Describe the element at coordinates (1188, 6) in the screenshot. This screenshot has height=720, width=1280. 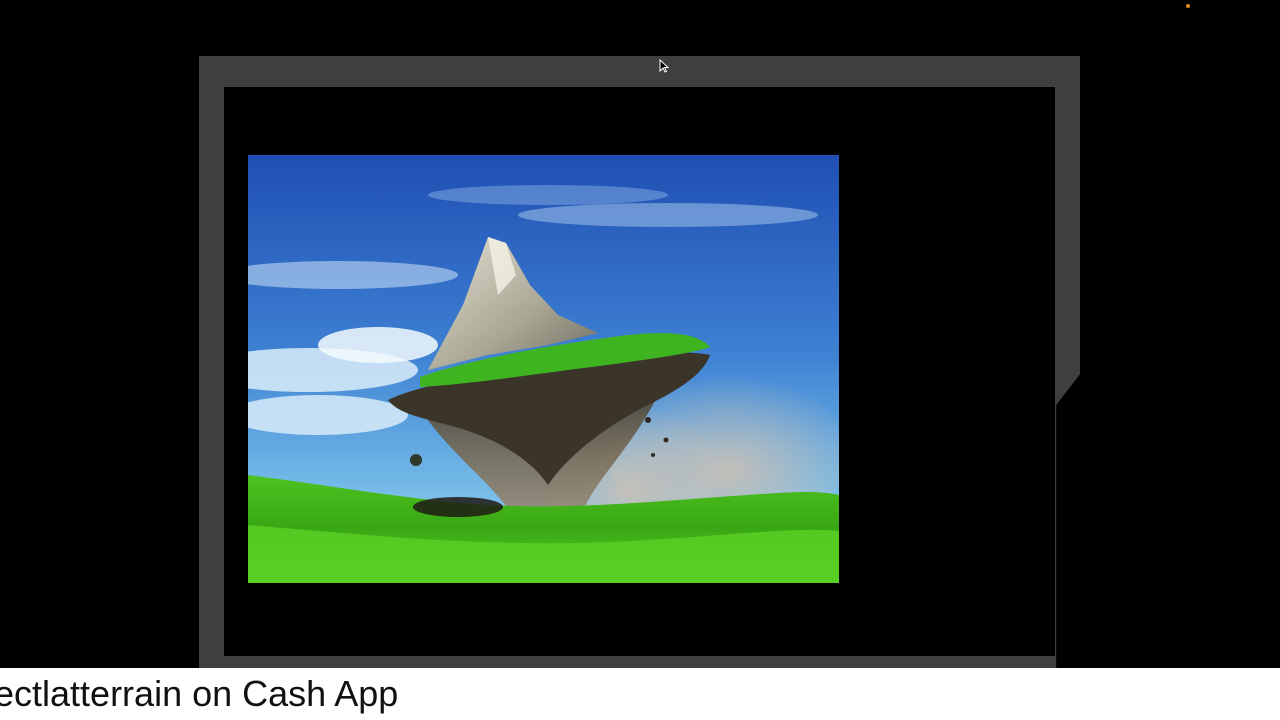
I see `recording-dot-icon` at that location.